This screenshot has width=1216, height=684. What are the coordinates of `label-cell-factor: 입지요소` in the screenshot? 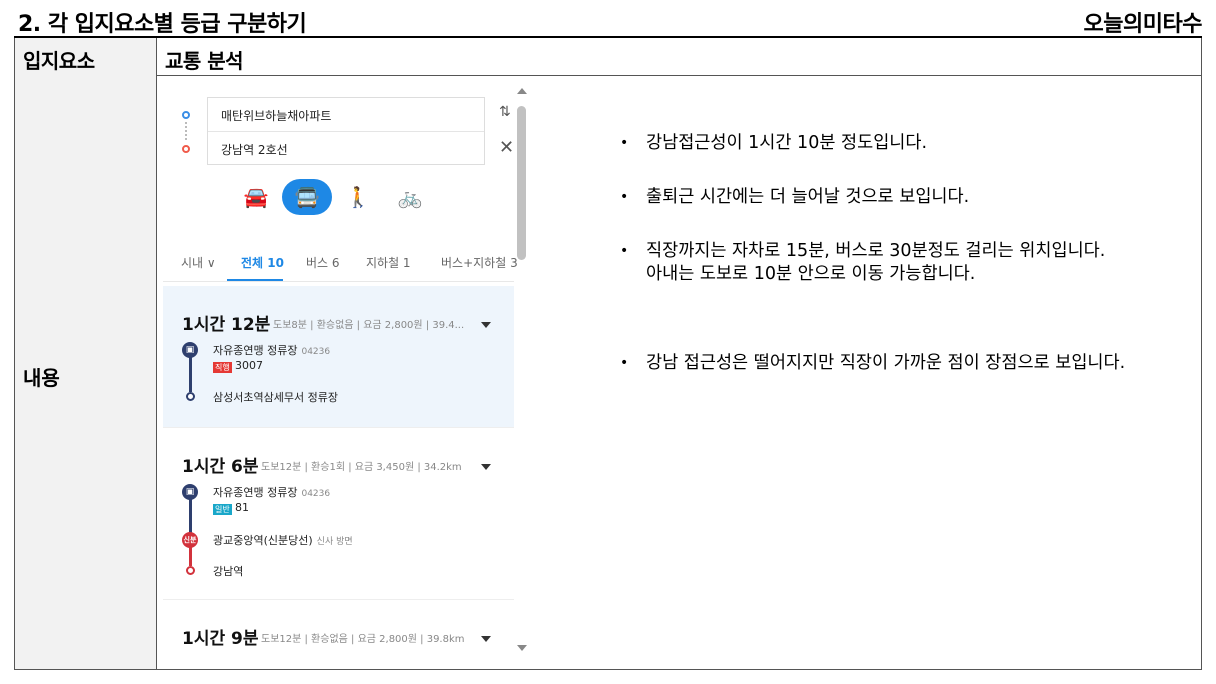 It's located at (86, 57).